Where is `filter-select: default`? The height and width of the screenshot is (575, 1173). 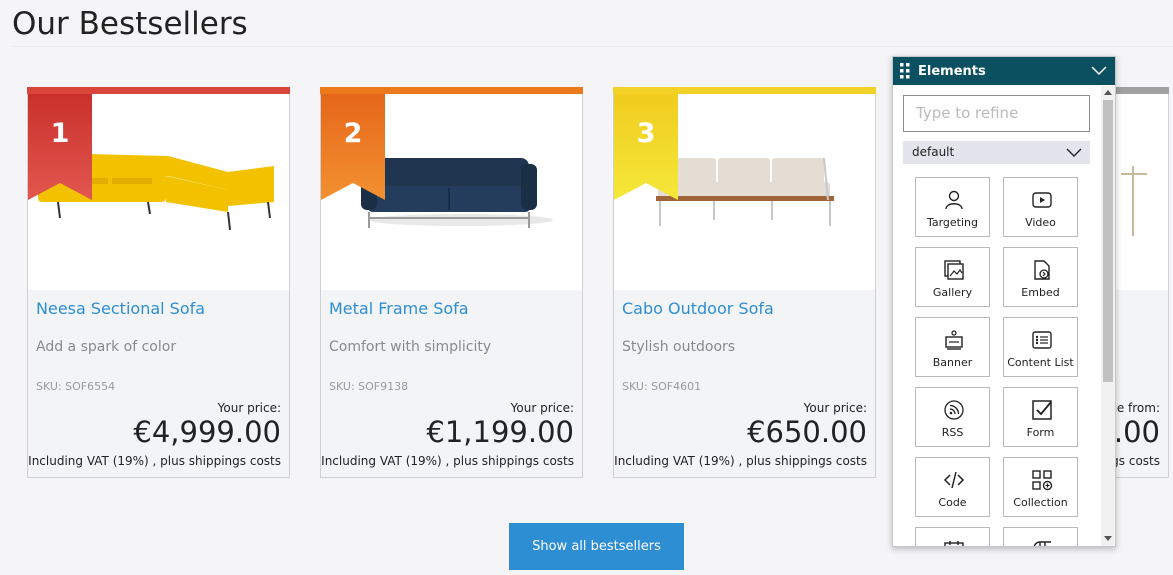
filter-select: default is located at coordinates (996, 152).